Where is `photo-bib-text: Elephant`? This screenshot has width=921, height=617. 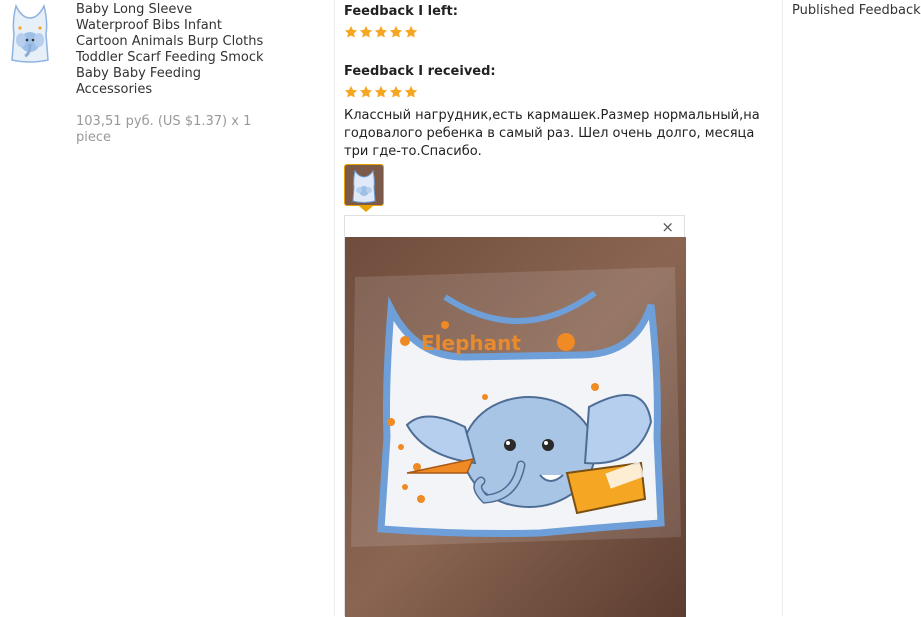 photo-bib-text: Elephant is located at coordinates (471, 343).